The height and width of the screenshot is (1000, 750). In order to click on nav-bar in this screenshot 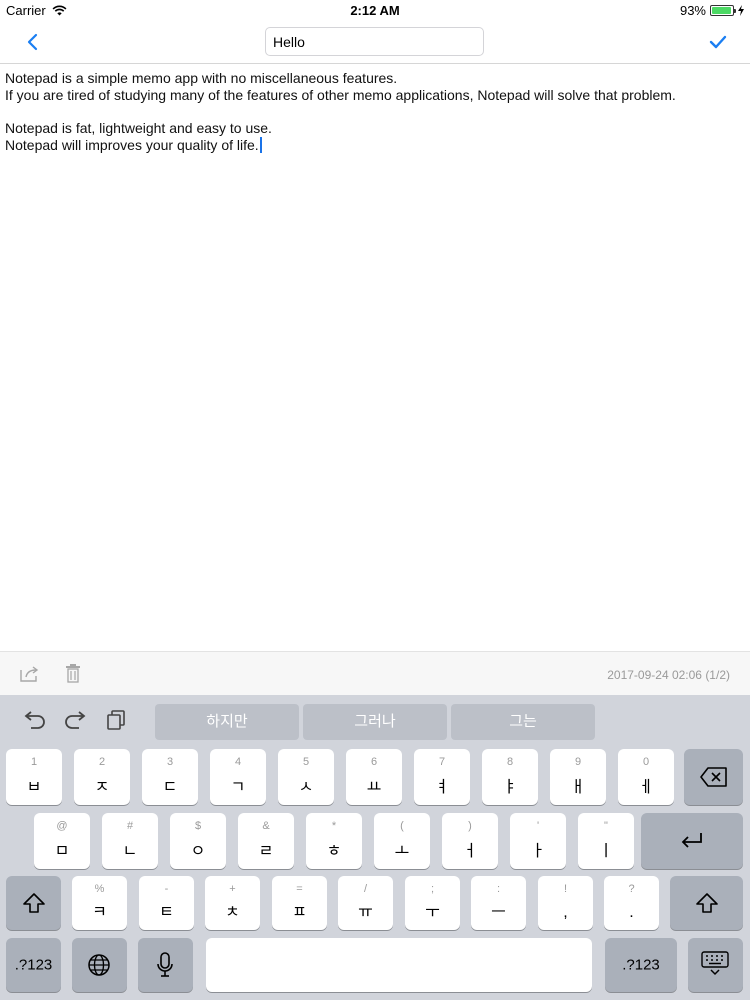, I will do `click(375, 43)`.